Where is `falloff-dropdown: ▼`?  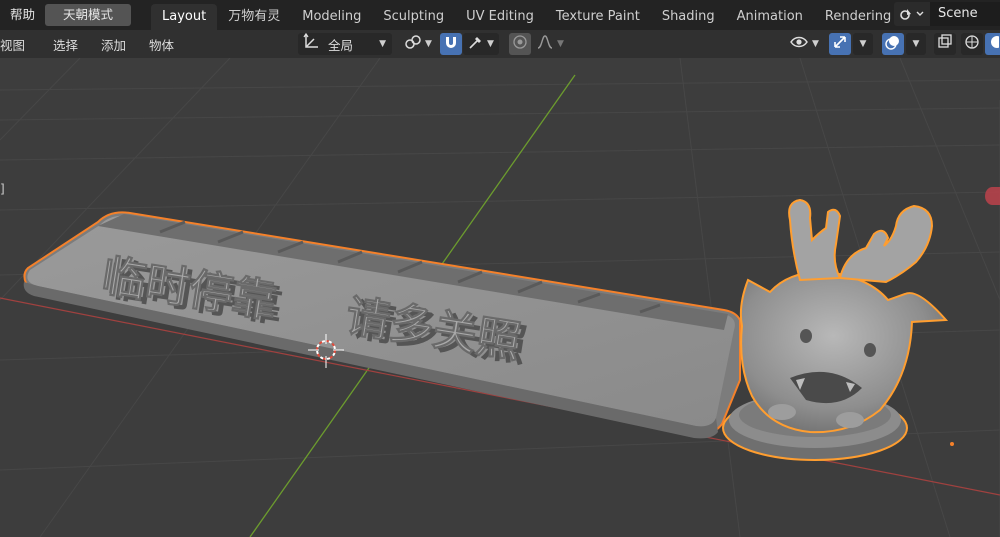 falloff-dropdown: ▼ is located at coordinates (550, 44).